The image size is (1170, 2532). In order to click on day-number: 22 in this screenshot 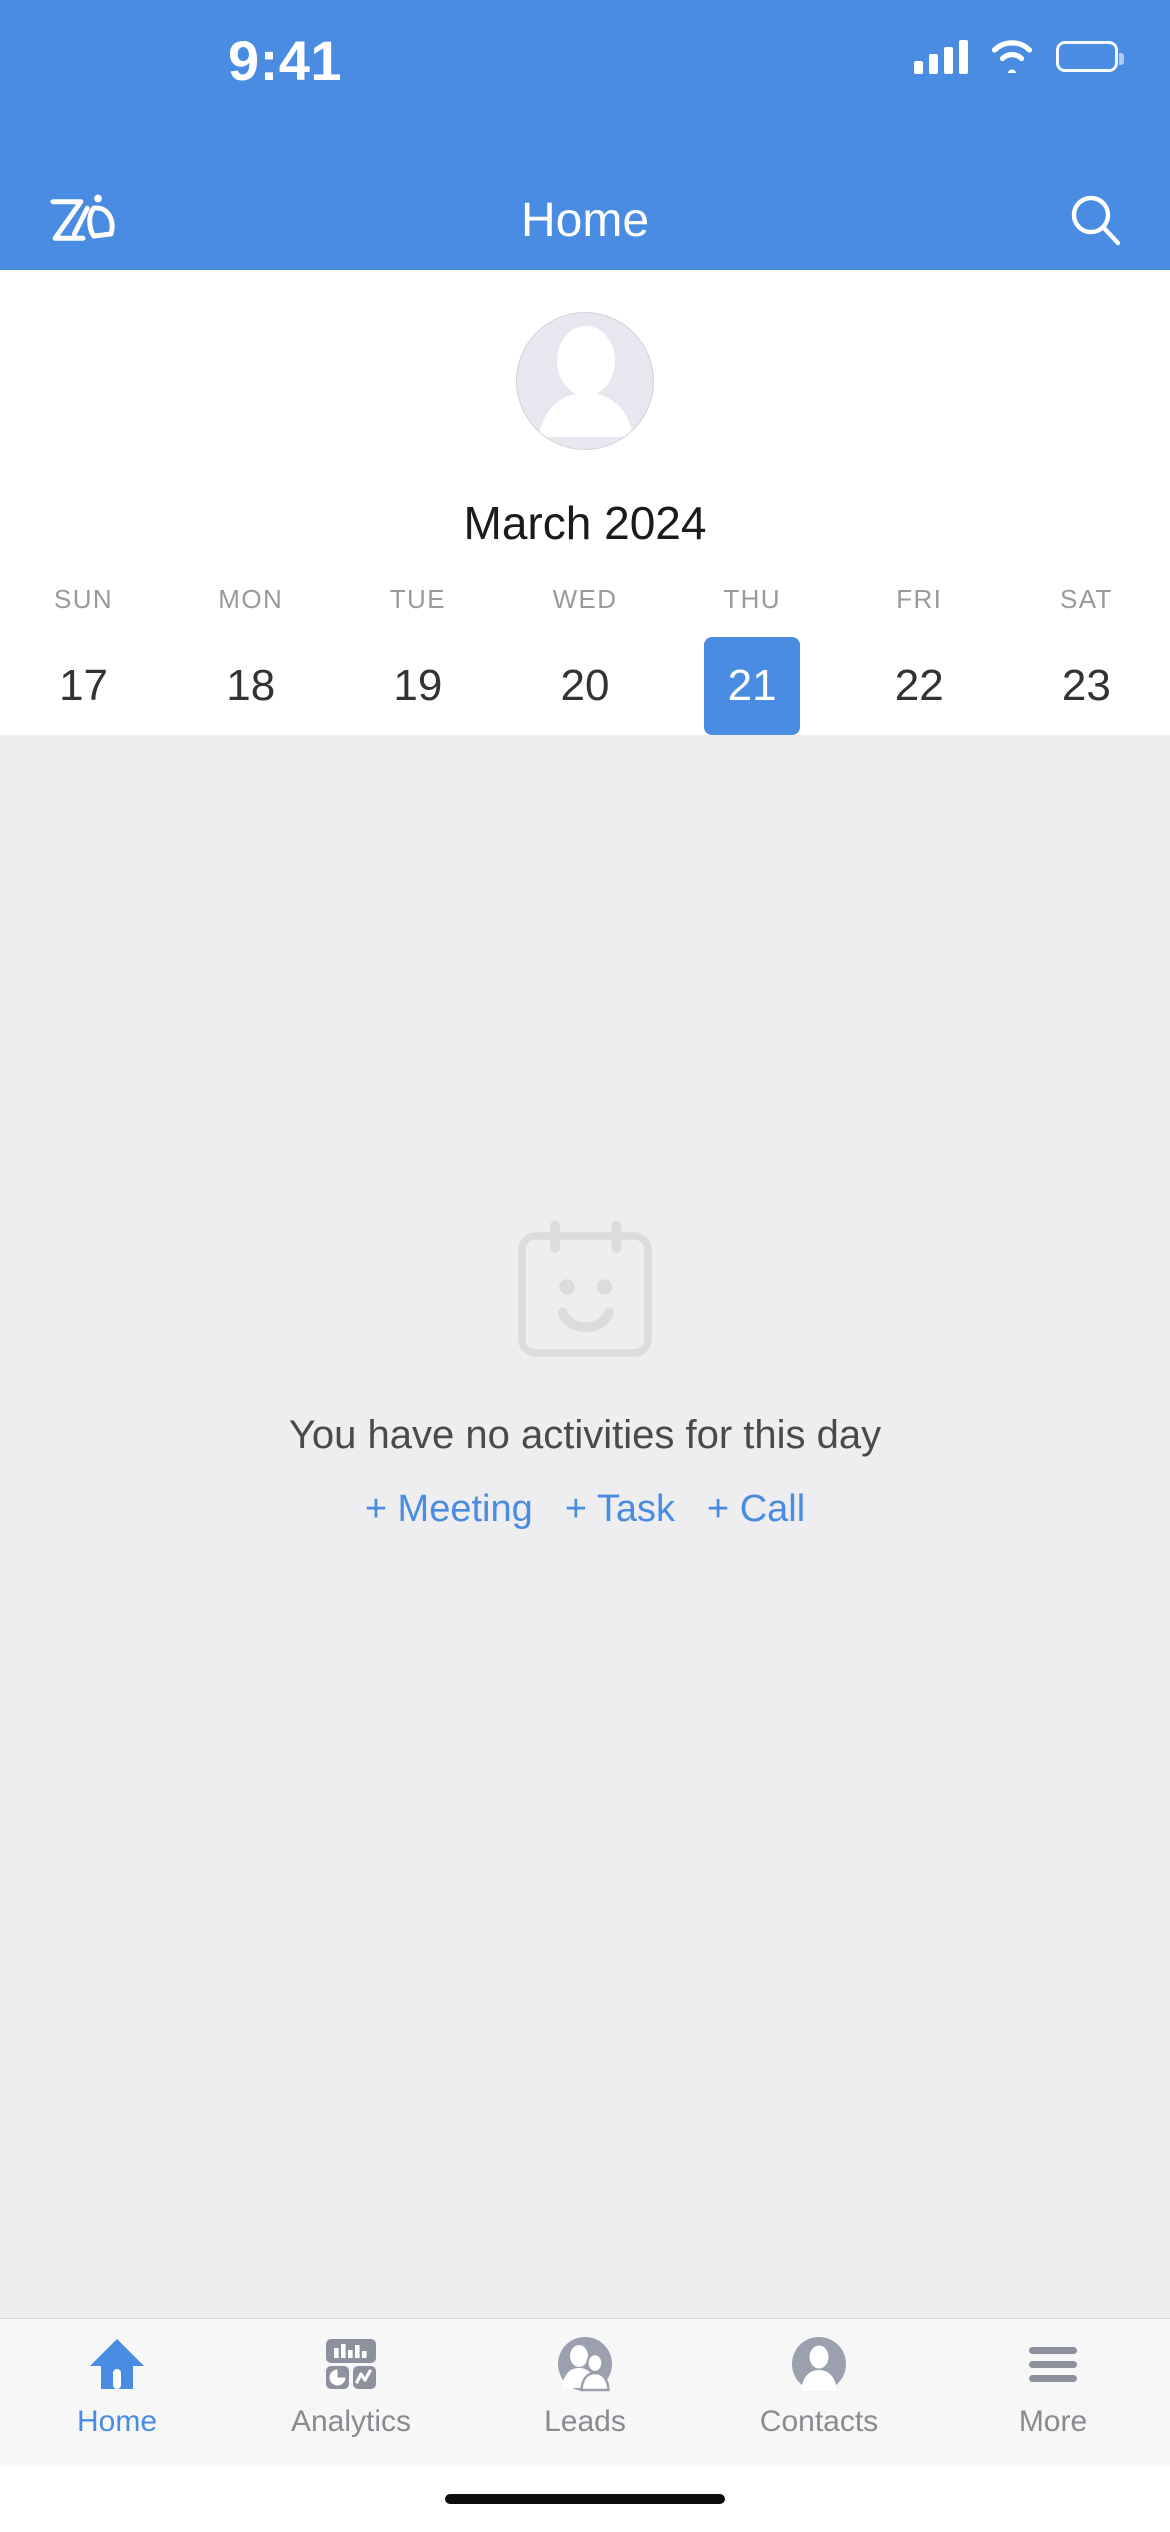, I will do `click(919, 685)`.